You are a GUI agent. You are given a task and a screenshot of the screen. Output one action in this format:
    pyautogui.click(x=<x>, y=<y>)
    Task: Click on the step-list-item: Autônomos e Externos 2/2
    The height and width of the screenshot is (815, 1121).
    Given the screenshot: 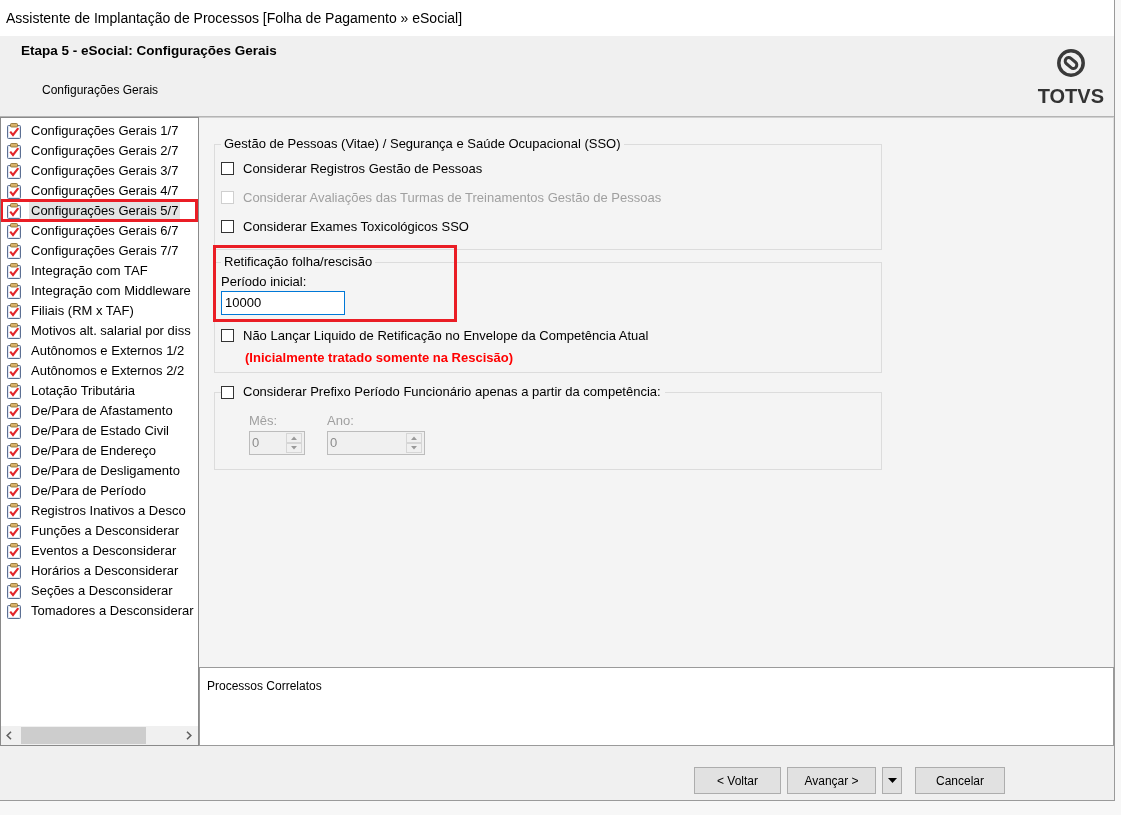 What is the action you would take?
    pyautogui.click(x=108, y=371)
    